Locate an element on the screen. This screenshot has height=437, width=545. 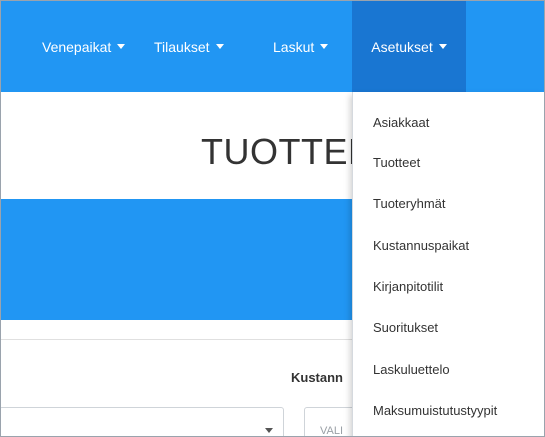
cost-center-filter-label: Kustann is located at coordinates (317, 377).